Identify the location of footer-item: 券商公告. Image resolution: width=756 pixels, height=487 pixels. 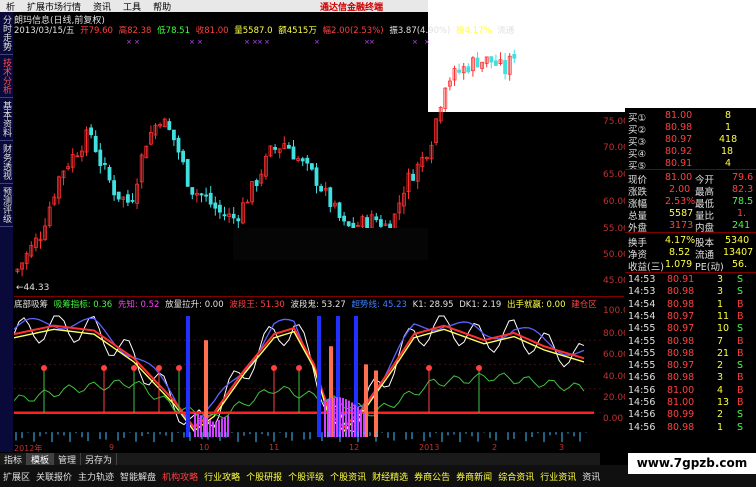
(432, 476).